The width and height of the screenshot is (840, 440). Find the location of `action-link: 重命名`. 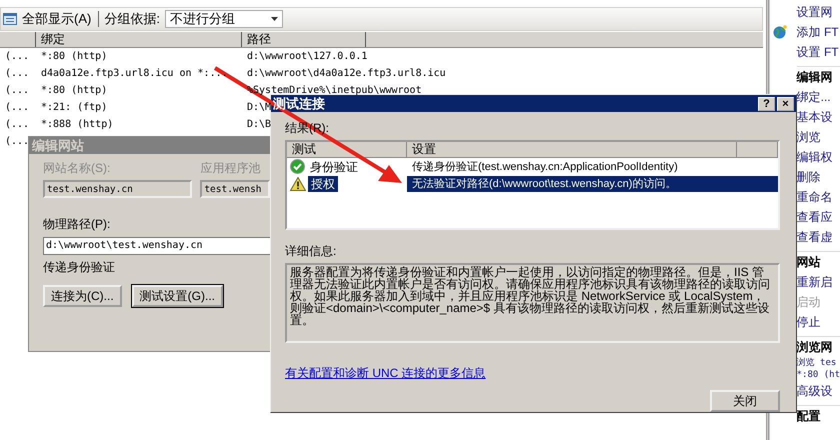

action-link: 重命名 is located at coordinates (818, 197).